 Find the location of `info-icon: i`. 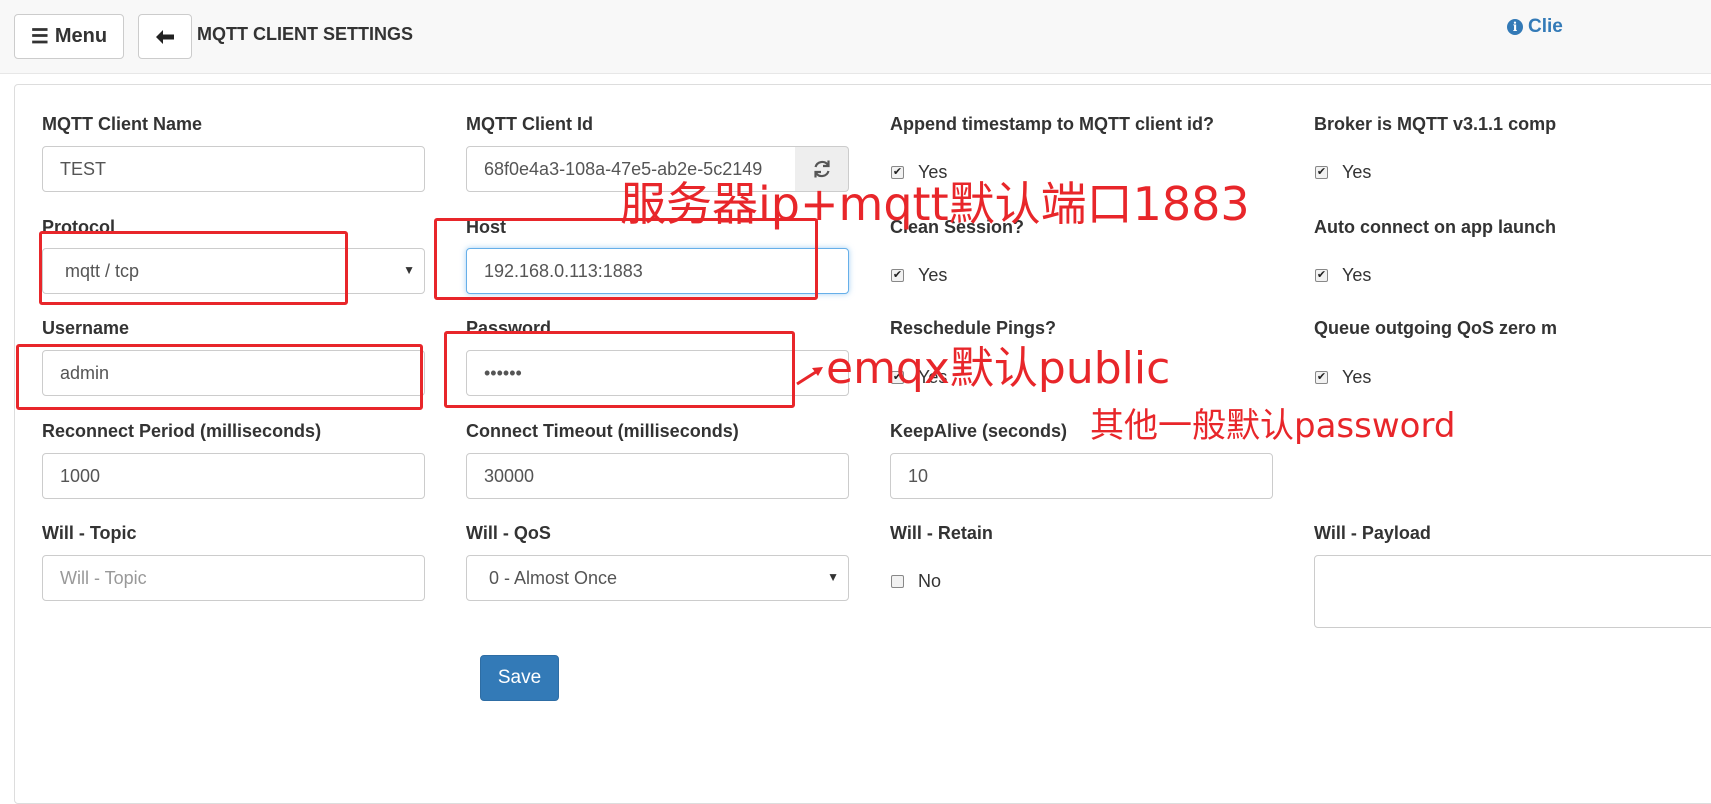

info-icon: i is located at coordinates (1515, 27).